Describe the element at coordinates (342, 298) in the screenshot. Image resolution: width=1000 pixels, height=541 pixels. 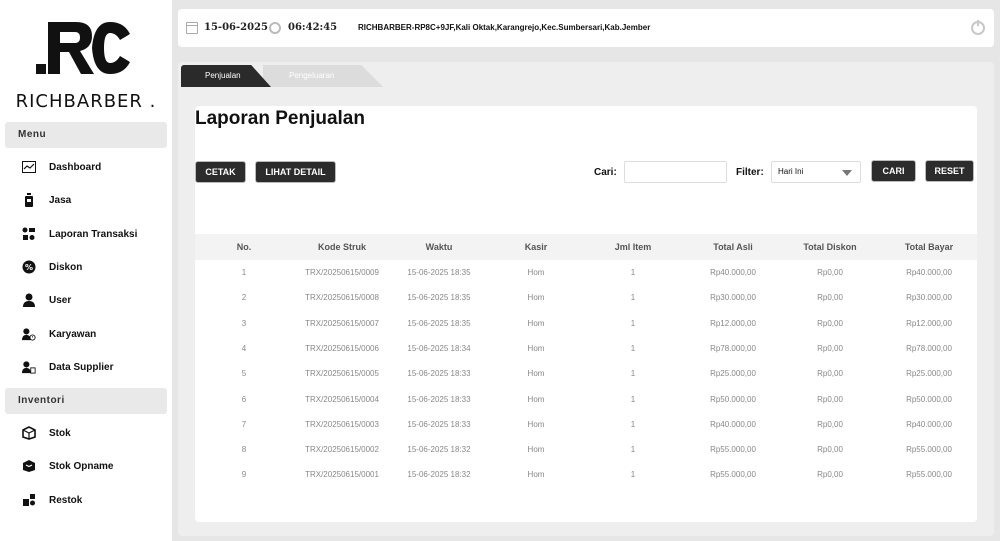
I see `table-cell: TRX/20250615/0008` at that location.